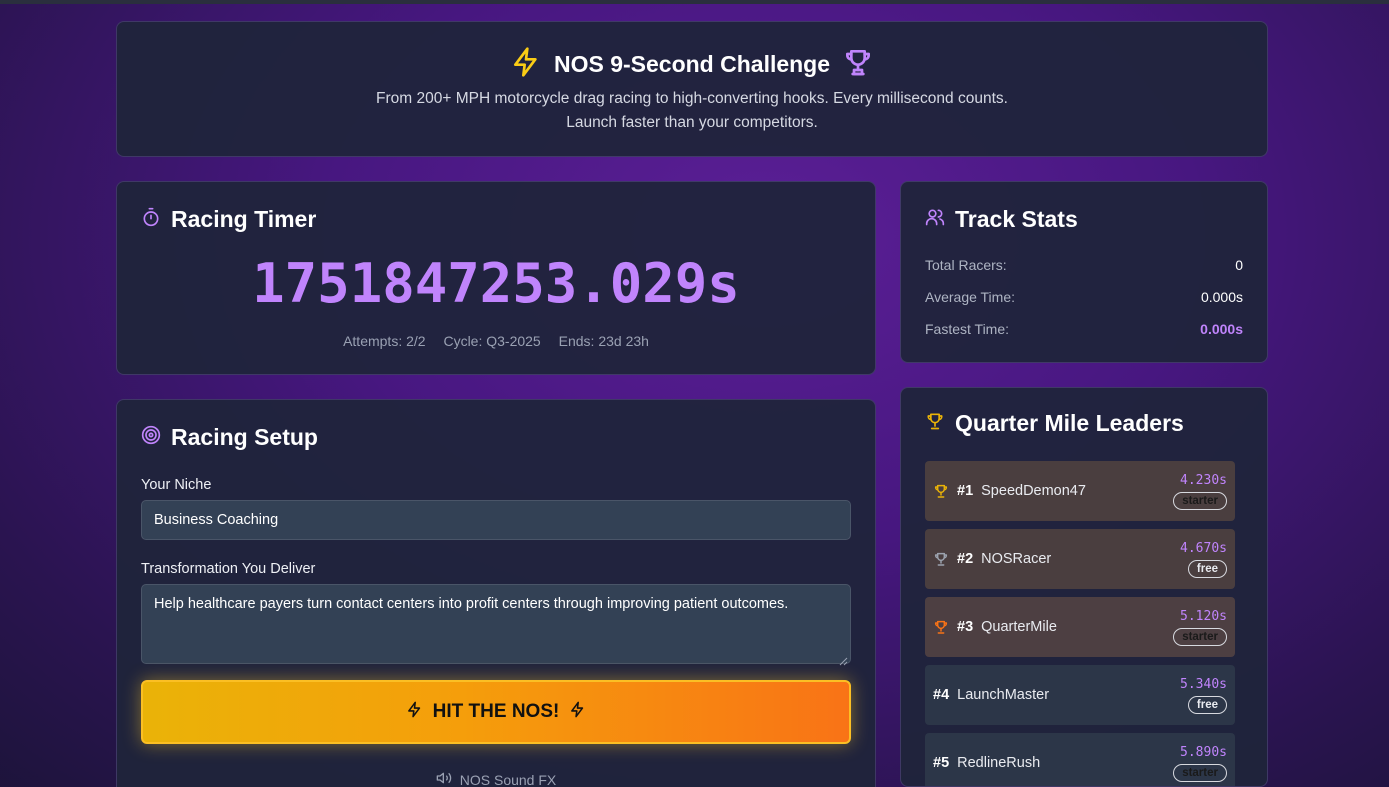  Describe the element at coordinates (1084, 265) in the screenshot. I see `stat-row-total-racers: Total Racers: 0` at that location.